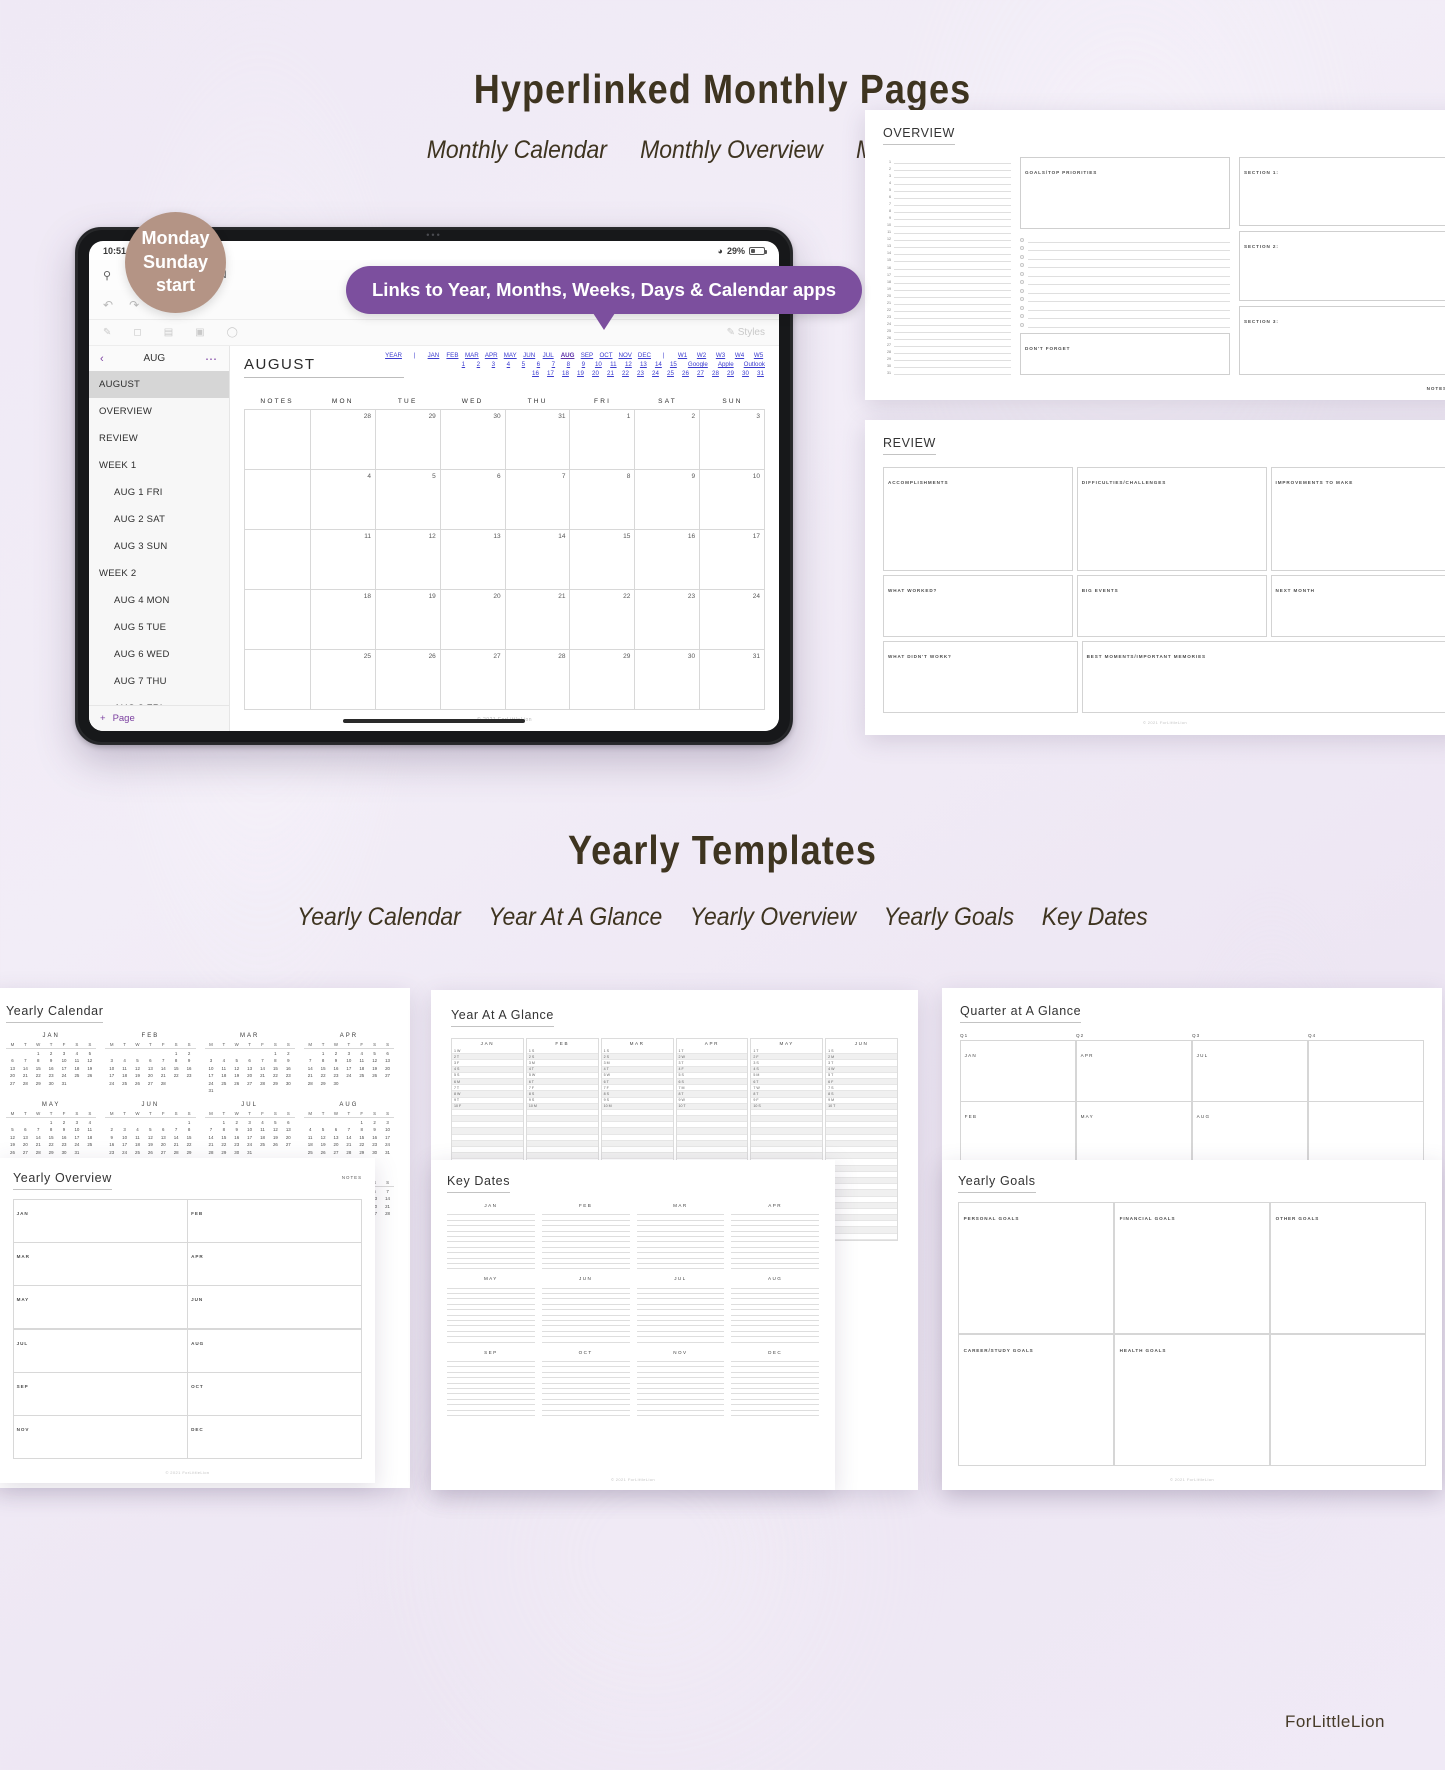  What do you see at coordinates (595, 374) in the screenshot?
I see `hyperlink-day-20: 20` at bounding box center [595, 374].